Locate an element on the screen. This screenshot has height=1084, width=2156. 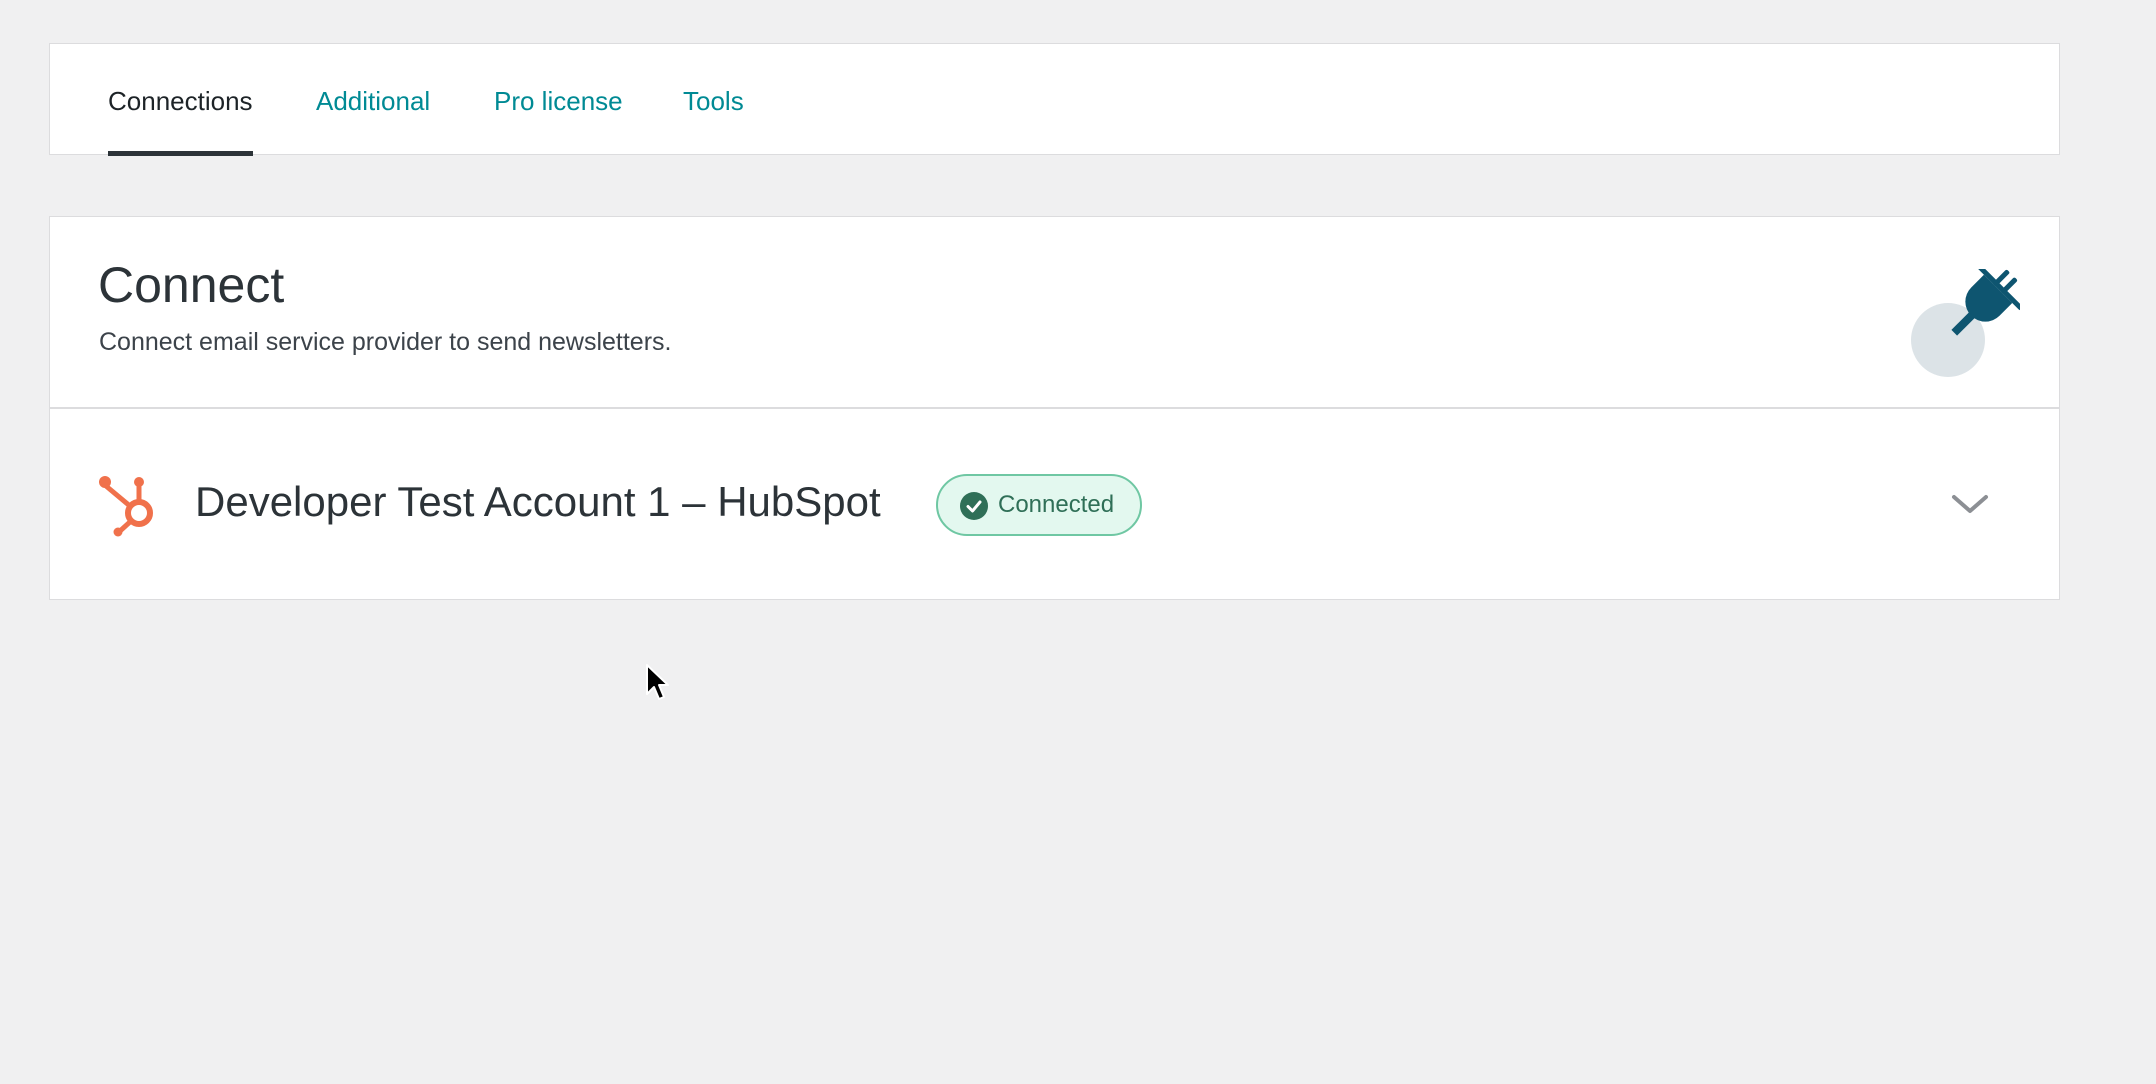
tab-tools: Tools is located at coordinates (713, 100).